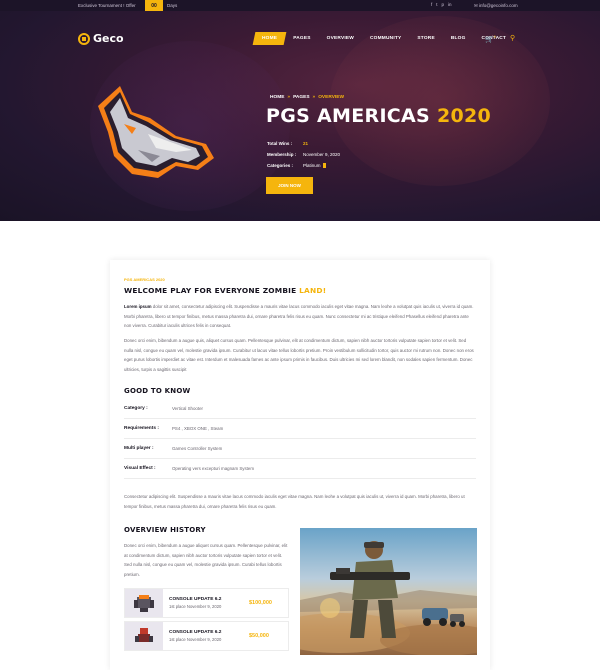  Describe the element at coordinates (300, 409) in the screenshot. I see `spec-row-category: Category : Vertical Shooter` at that location.